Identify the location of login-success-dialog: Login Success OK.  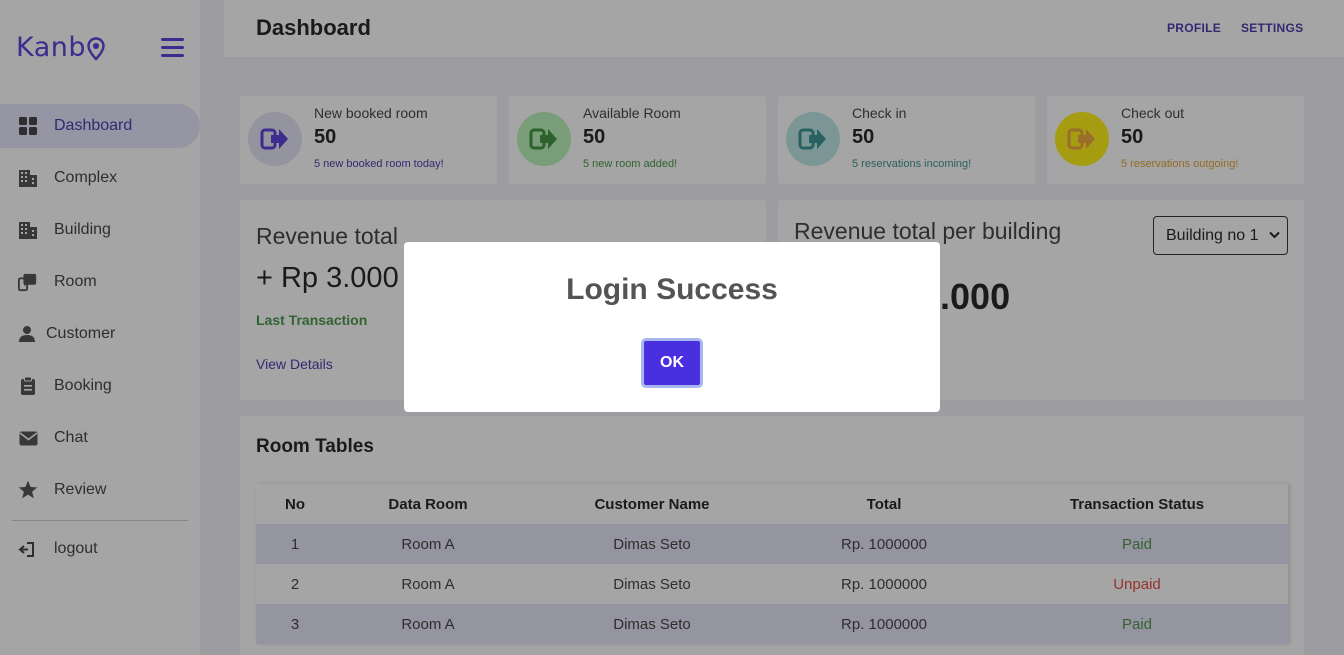
(672, 327).